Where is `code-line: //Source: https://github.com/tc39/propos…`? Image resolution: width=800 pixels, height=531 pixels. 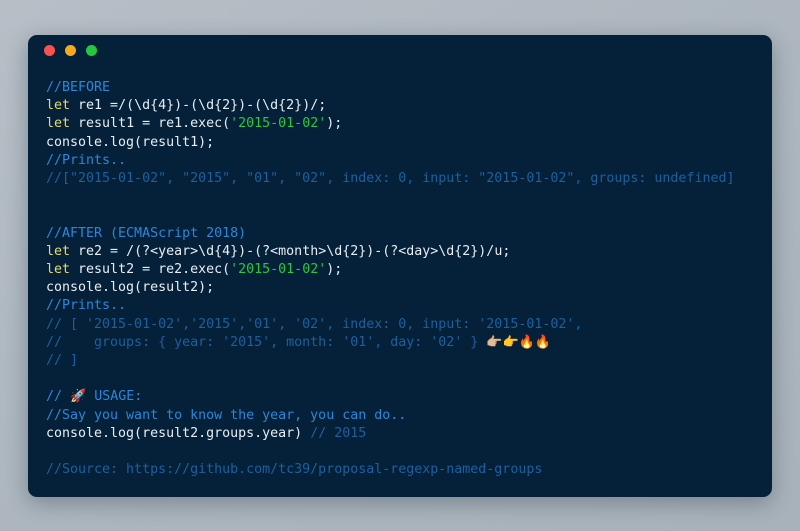 code-line: //Source: https://github.com/tc39/propos… is located at coordinates (400, 470).